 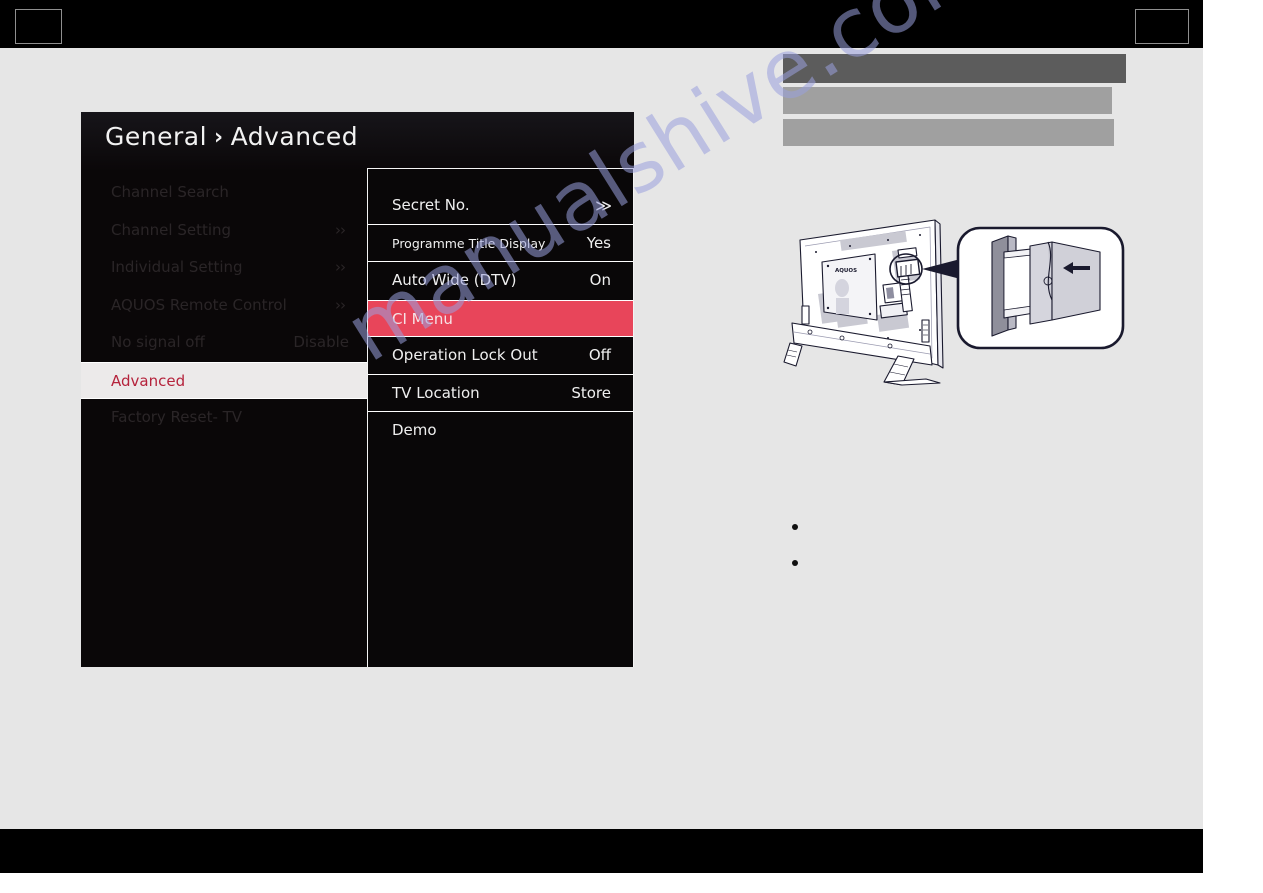 What do you see at coordinates (422, 318) in the screenshot?
I see `submenu-item-label: CI Menu` at bounding box center [422, 318].